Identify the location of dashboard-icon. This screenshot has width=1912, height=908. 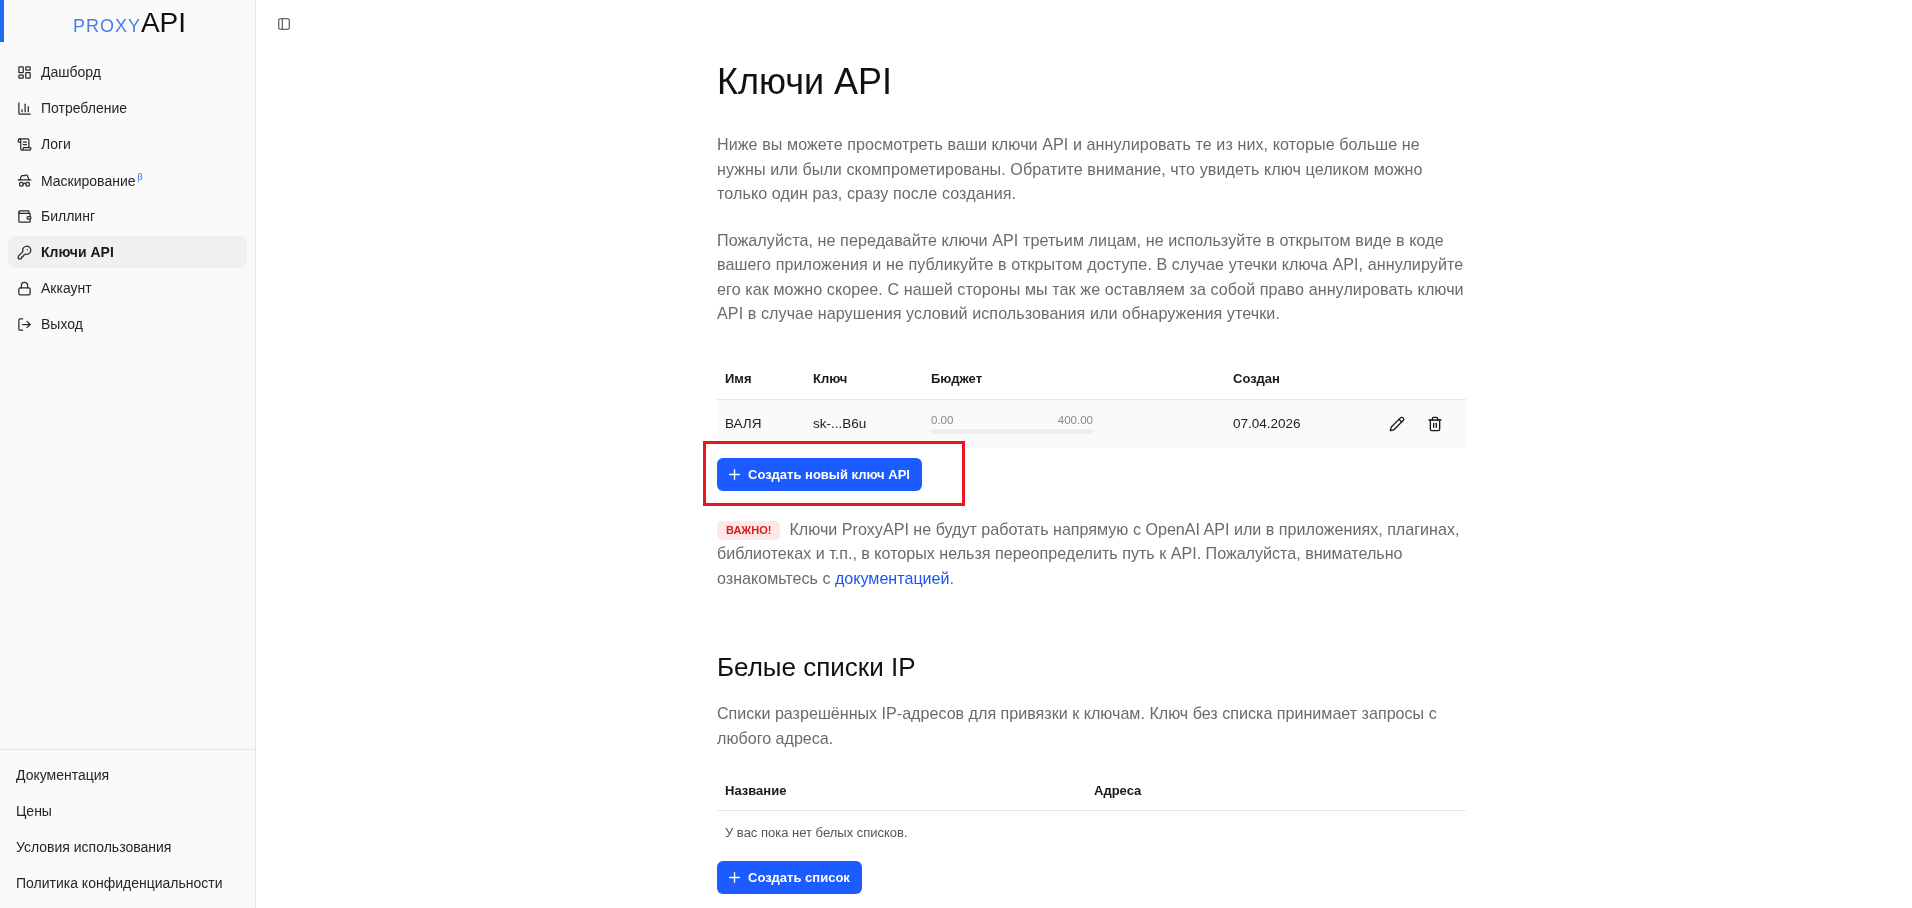
(24, 72).